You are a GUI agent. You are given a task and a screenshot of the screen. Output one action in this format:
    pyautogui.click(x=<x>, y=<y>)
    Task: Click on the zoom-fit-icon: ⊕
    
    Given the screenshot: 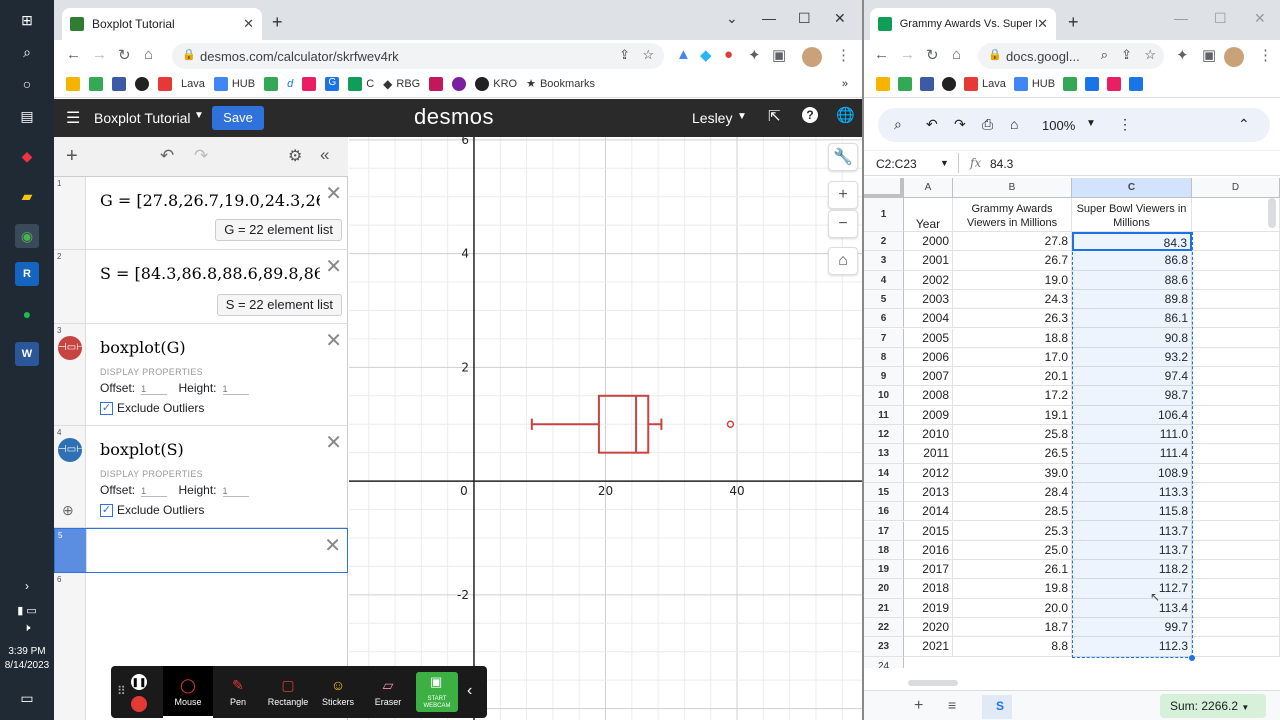 What is the action you would take?
    pyautogui.click(x=68, y=510)
    